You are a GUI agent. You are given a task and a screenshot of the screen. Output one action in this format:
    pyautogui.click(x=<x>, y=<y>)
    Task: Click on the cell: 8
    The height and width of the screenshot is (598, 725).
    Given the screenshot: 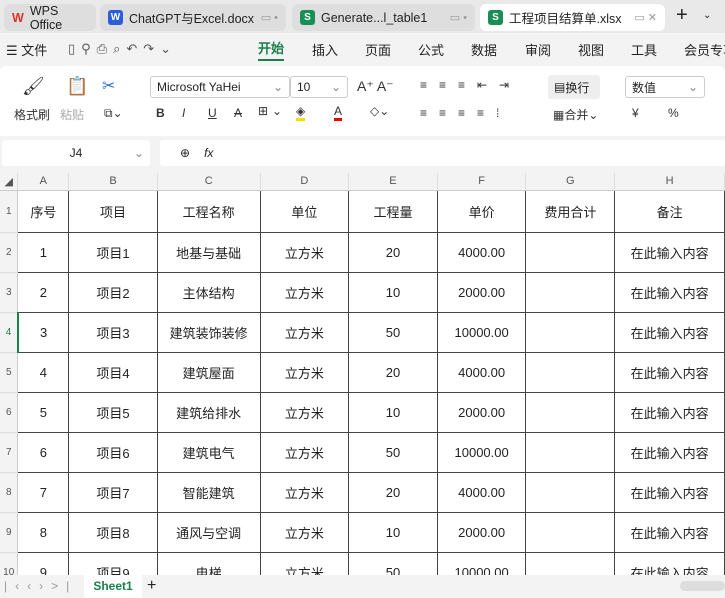 What is the action you would take?
    pyautogui.click(x=43, y=532)
    